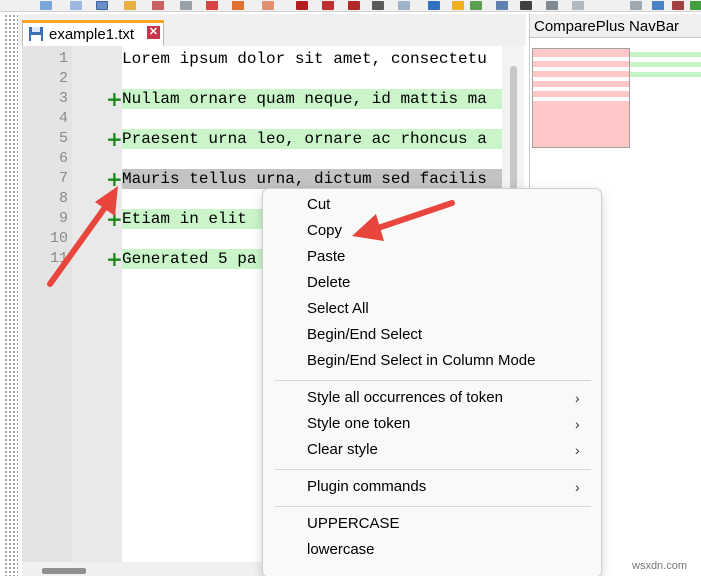  What do you see at coordinates (324, 231) in the screenshot?
I see `menu-item-copy: Copy` at bounding box center [324, 231].